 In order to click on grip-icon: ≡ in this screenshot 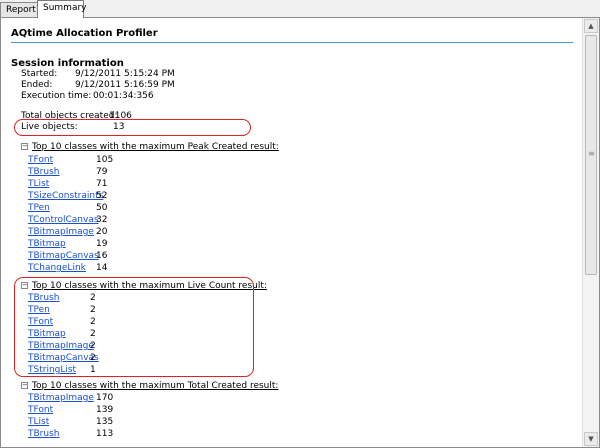, I will do `click(591, 153)`.